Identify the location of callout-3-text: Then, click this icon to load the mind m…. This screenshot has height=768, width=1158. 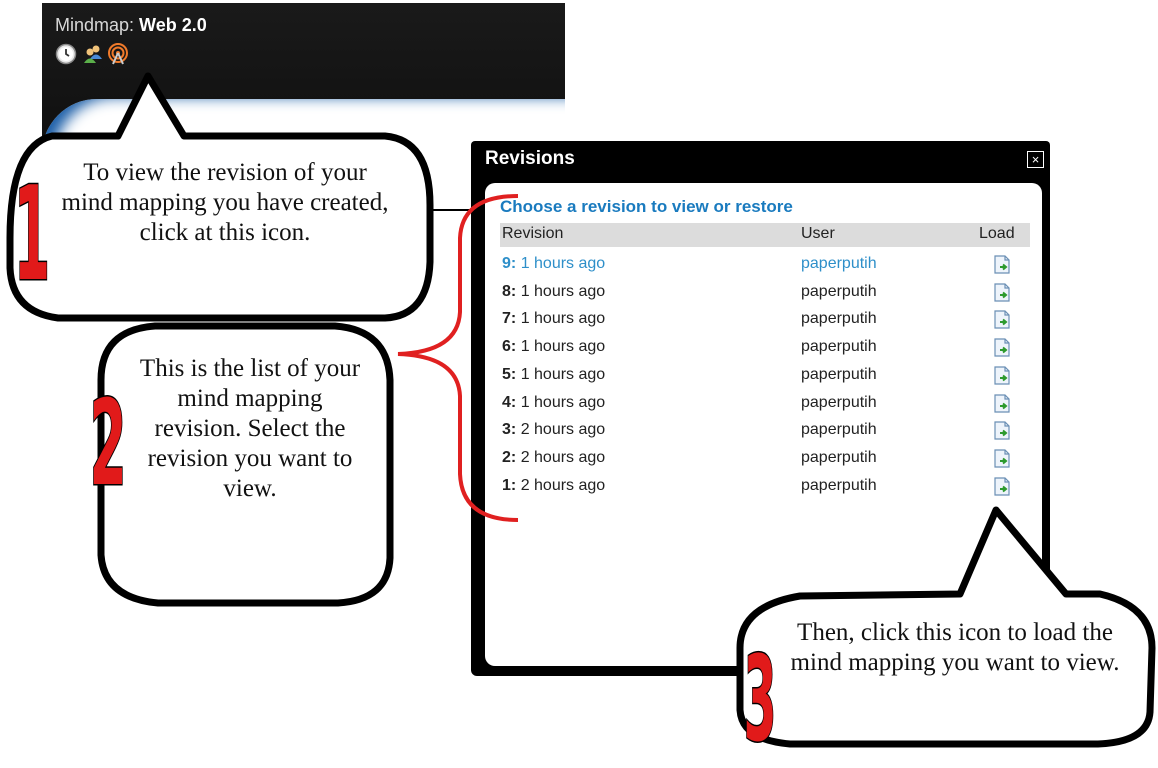
(955, 647).